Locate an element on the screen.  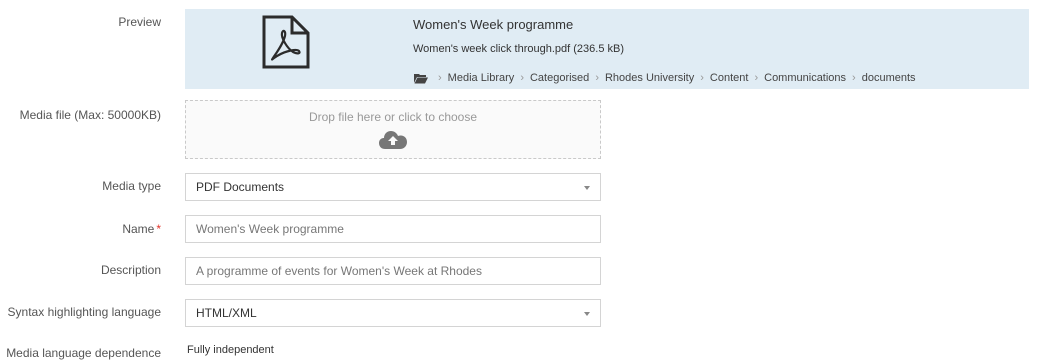
name-label: Name * is located at coordinates (141, 229).